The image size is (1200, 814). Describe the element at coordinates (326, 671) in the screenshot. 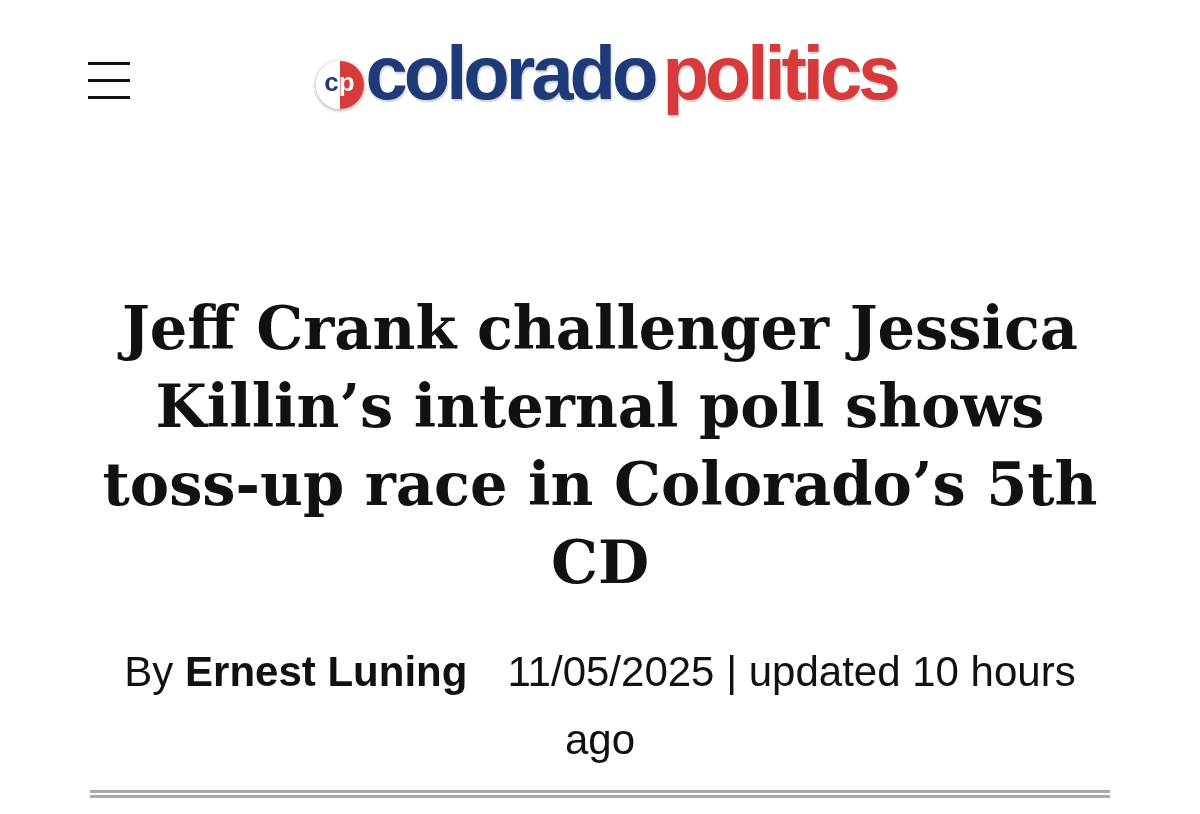

I see `author-link: Ernest Luning` at that location.